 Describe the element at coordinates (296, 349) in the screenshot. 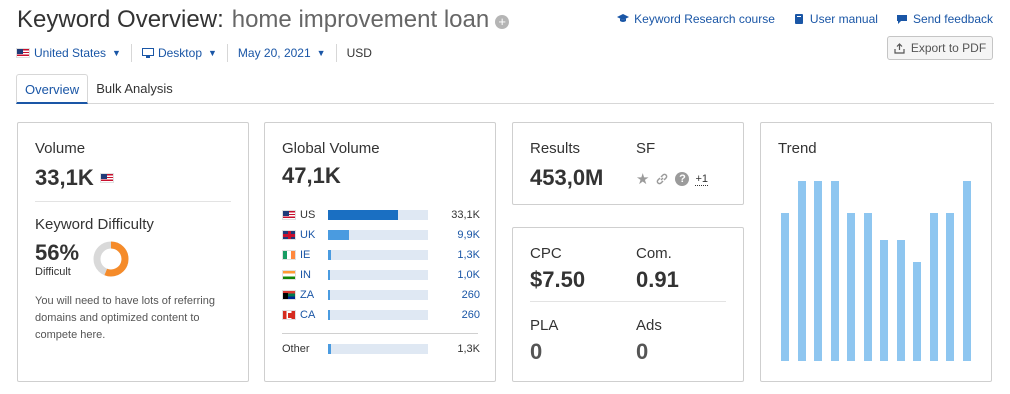

I see `other-label: Other` at that location.